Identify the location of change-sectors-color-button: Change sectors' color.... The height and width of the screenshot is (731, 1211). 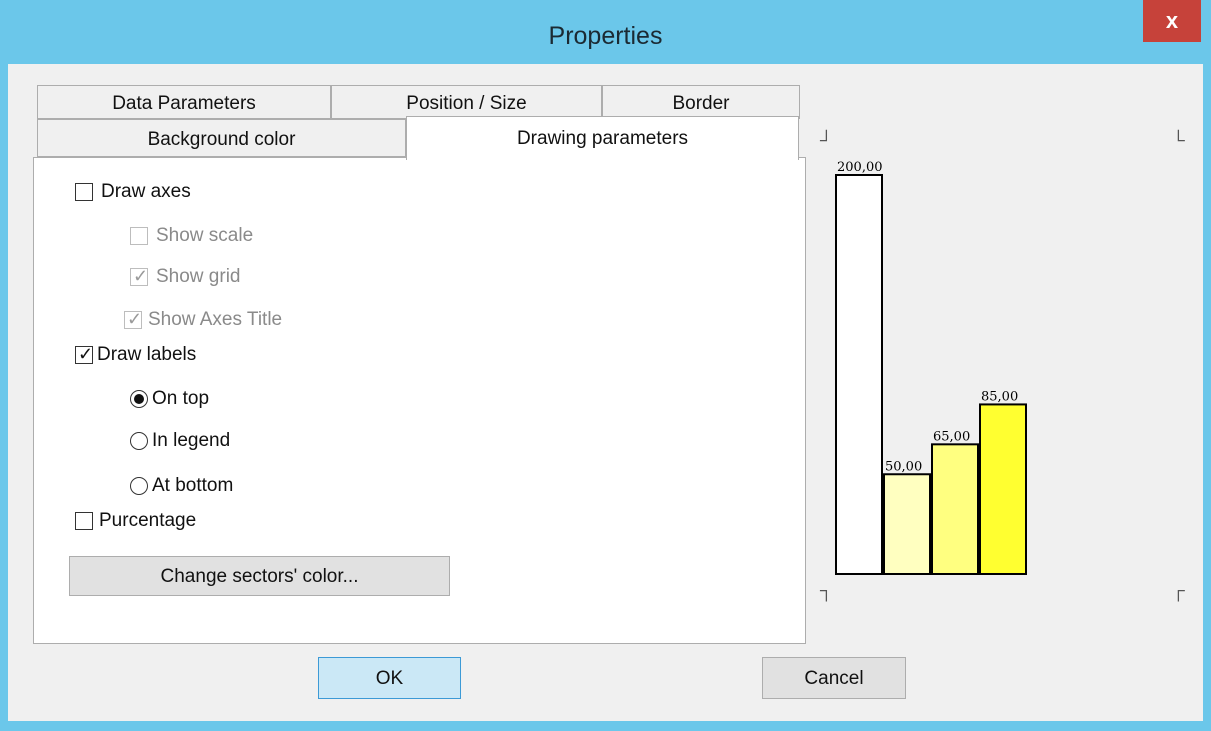
(259, 576).